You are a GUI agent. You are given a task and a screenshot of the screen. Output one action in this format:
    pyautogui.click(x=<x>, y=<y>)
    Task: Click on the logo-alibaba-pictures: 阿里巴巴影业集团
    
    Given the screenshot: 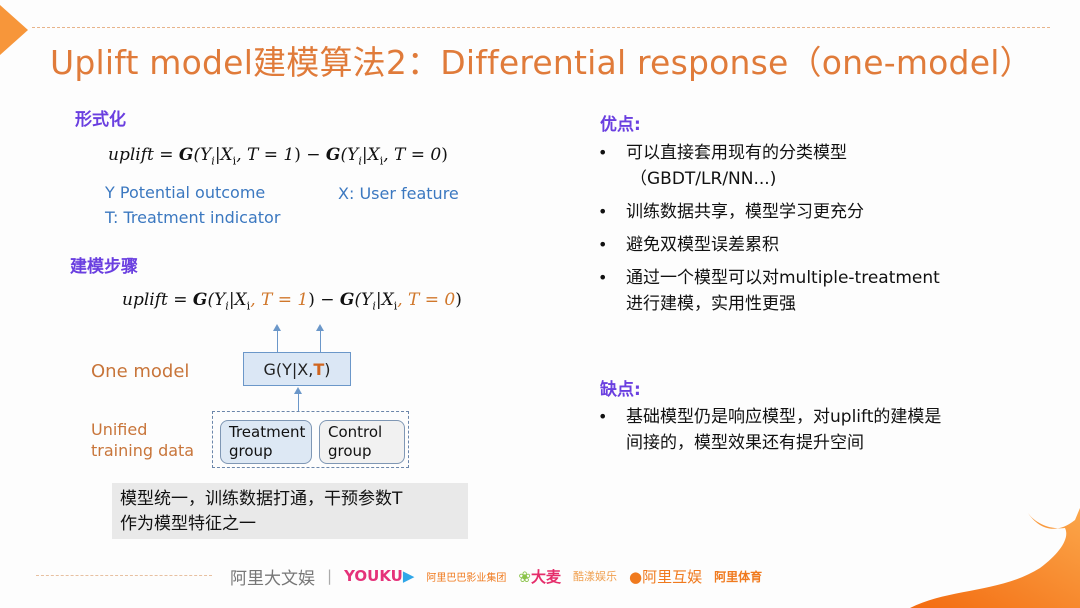 What is the action you would take?
    pyautogui.click(x=466, y=578)
    